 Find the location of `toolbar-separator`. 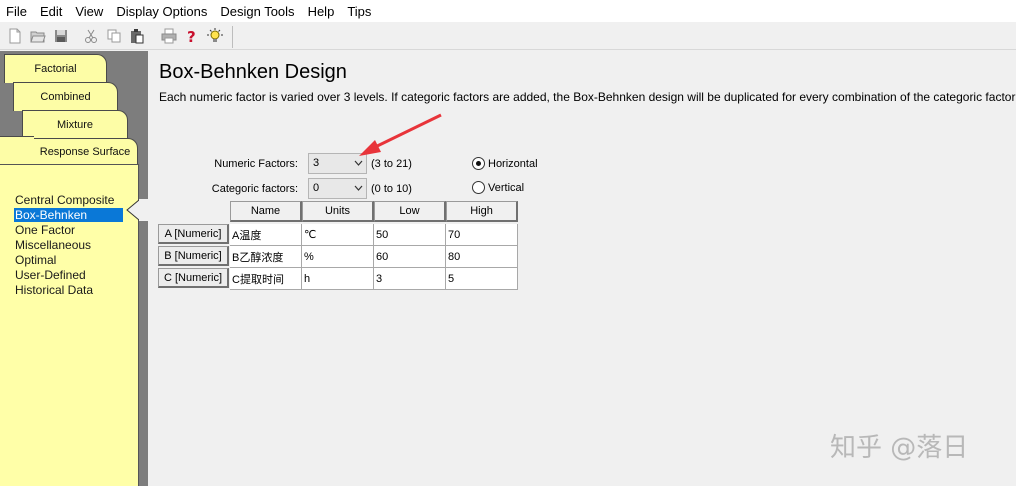

toolbar-separator is located at coordinates (232, 37).